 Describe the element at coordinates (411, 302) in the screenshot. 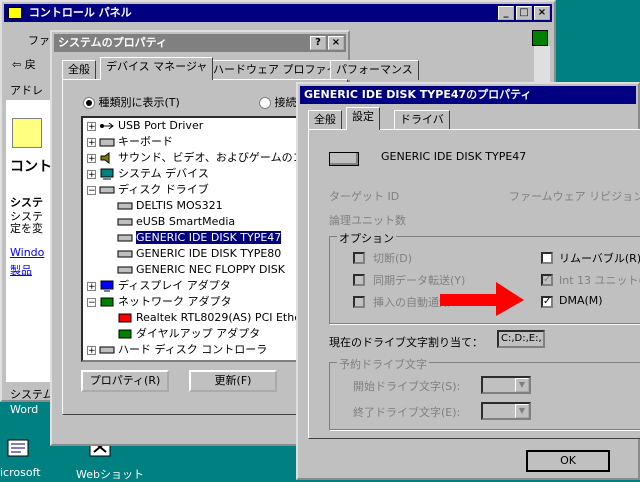

I see `autoinsert-label: 挿入の自動通知` at that location.